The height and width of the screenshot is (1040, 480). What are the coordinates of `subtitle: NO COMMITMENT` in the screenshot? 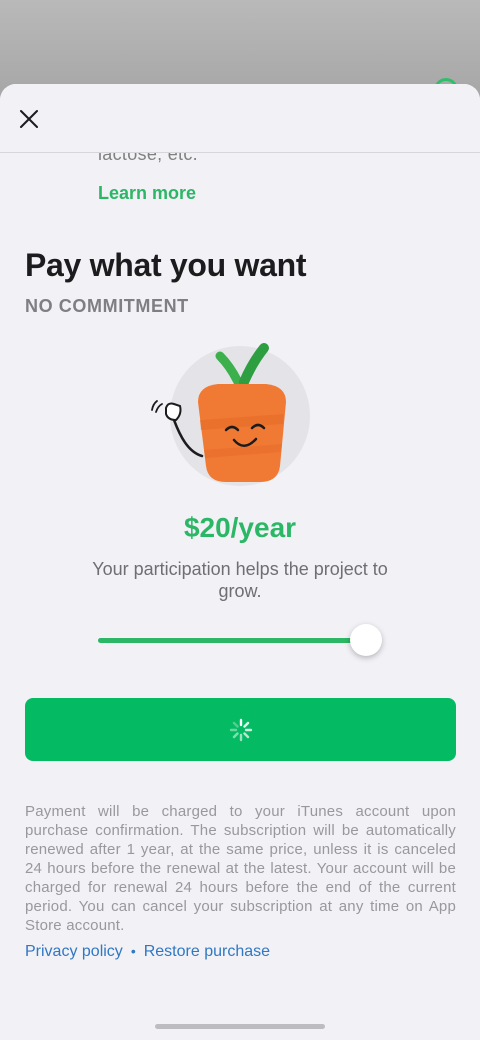 It's located at (107, 306).